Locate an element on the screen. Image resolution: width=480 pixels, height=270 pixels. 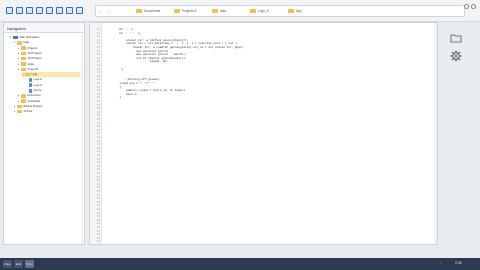
tree-item: ▸ Notes is located at coordinates (49, 64).